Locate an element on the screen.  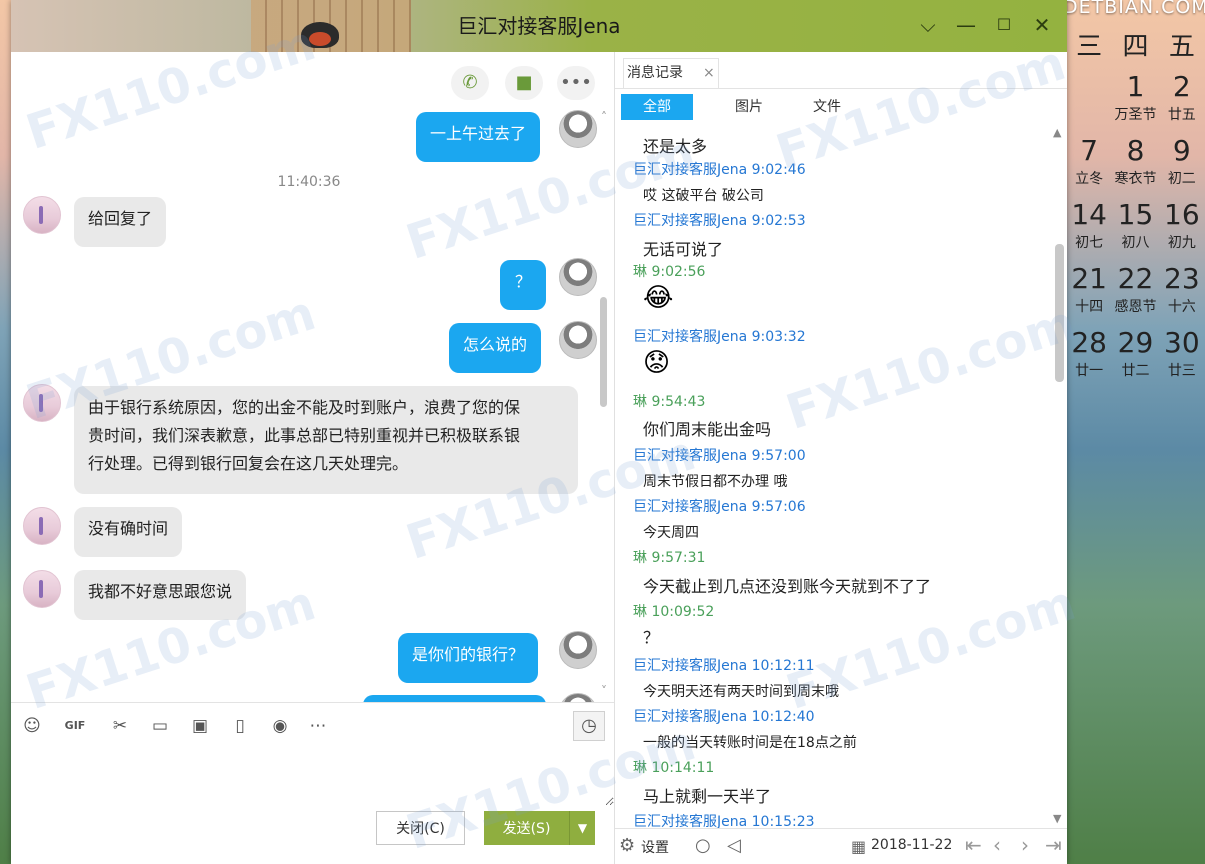
shake-icon: ▯ is located at coordinates (240, 726).